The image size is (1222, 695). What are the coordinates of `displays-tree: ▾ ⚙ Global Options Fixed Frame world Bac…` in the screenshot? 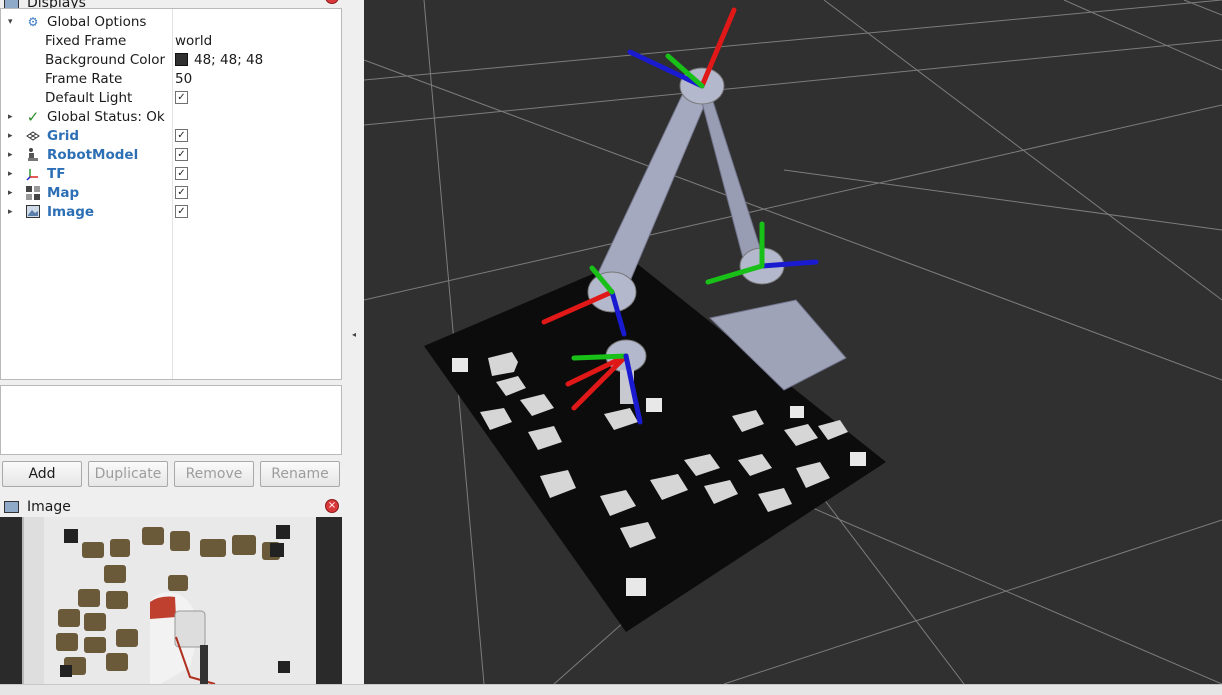 It's located at (171, 194).